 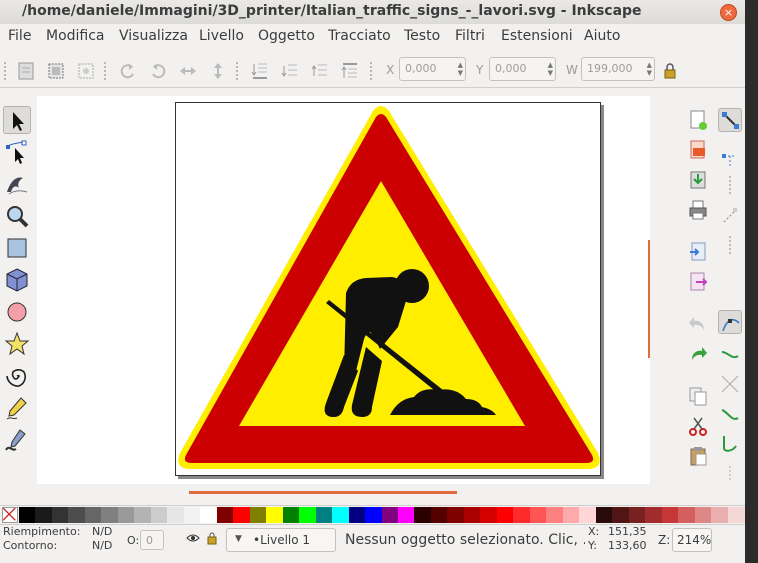 I want to click on x-coordinate-input: 0,000 ▲ ▼, so click(x=432, y=69).